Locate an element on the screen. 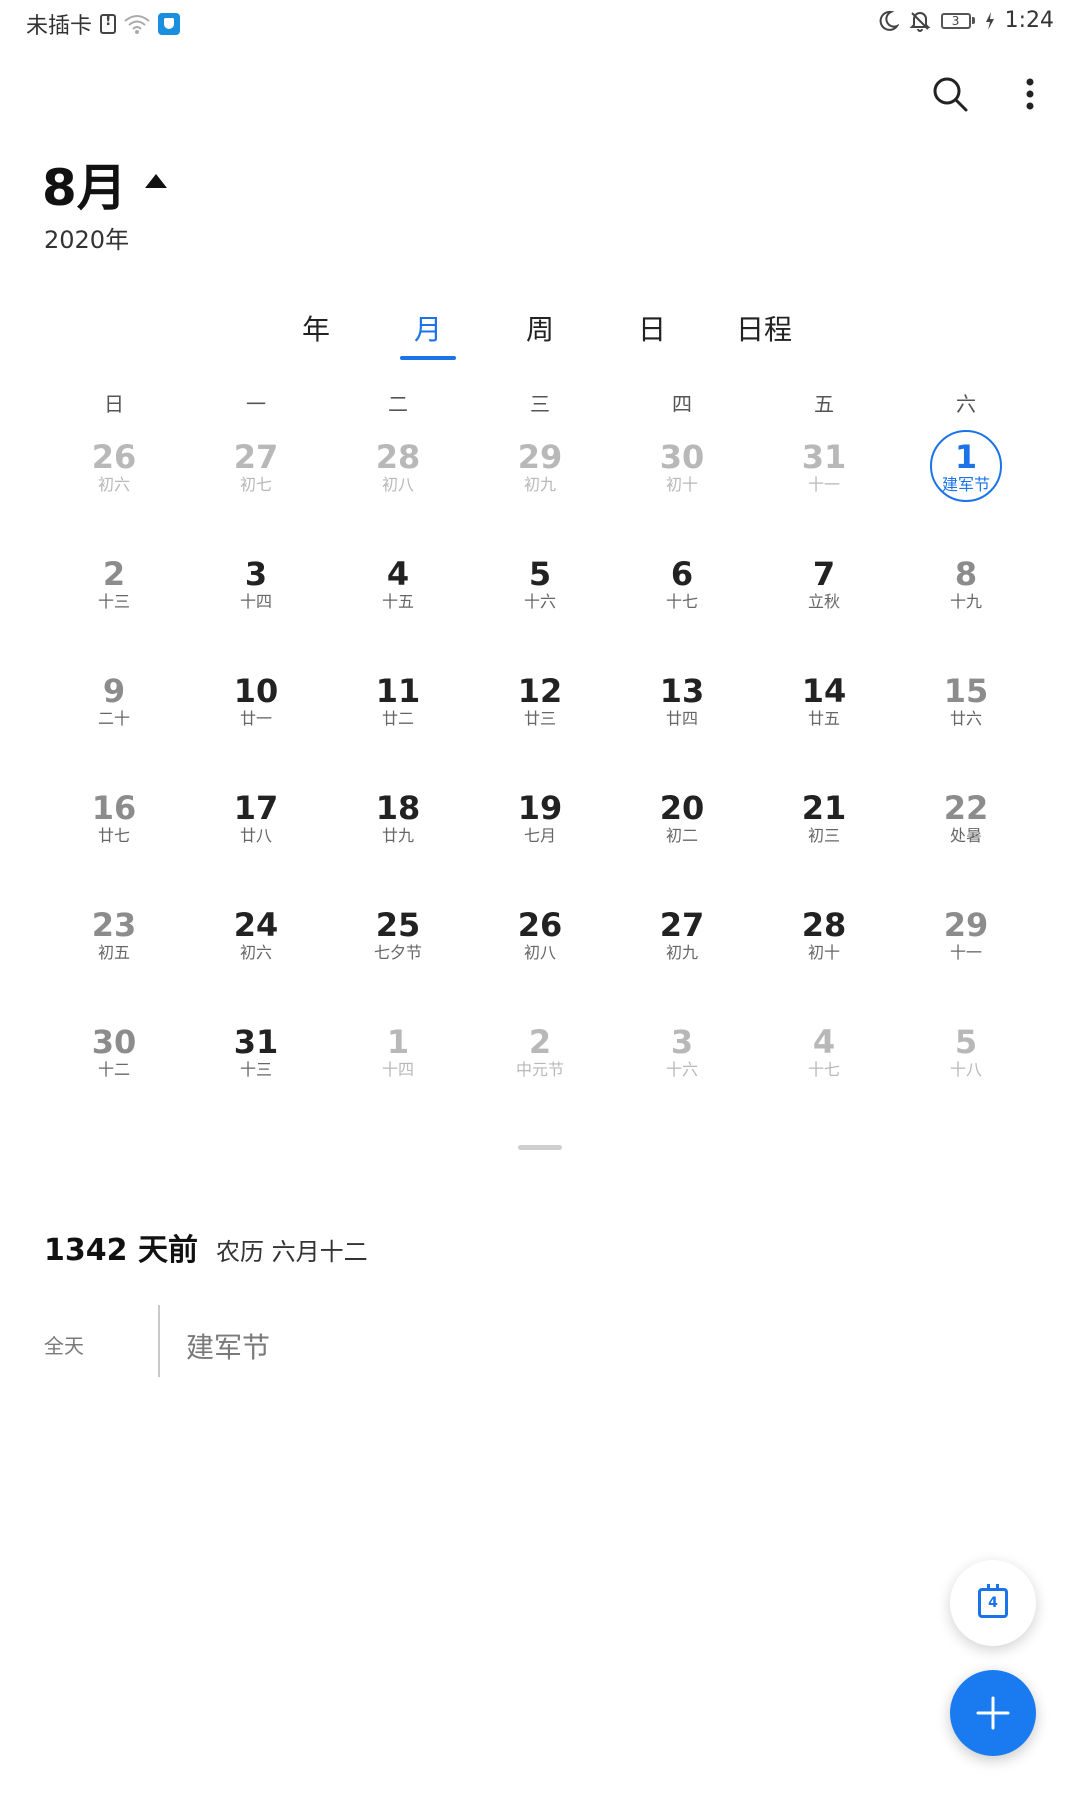 The width and height of the screenshot is (1080, 1800). tab-year: 年 is located at coordinates (316, 330).